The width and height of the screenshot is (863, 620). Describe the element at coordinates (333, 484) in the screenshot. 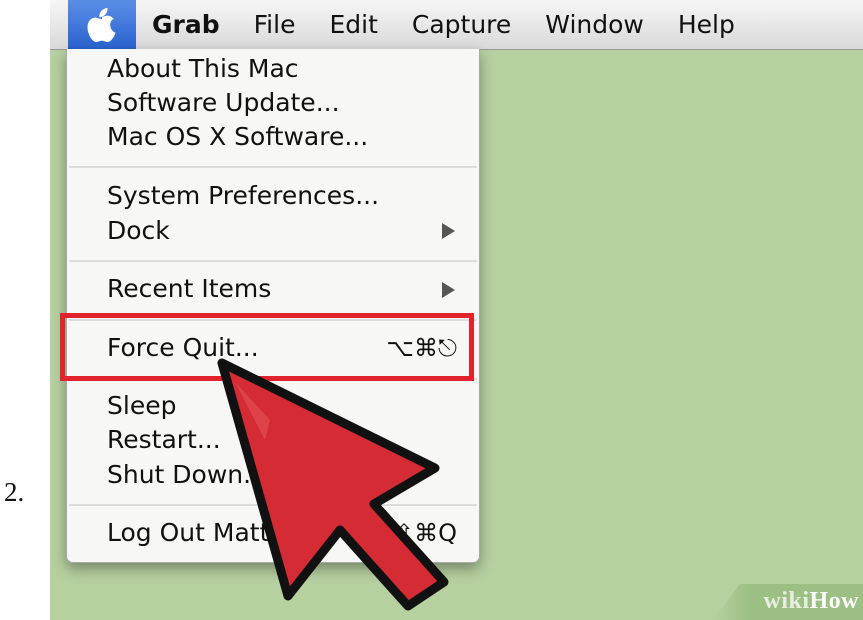

I see `red-arrow-pointer-icon` at that location.